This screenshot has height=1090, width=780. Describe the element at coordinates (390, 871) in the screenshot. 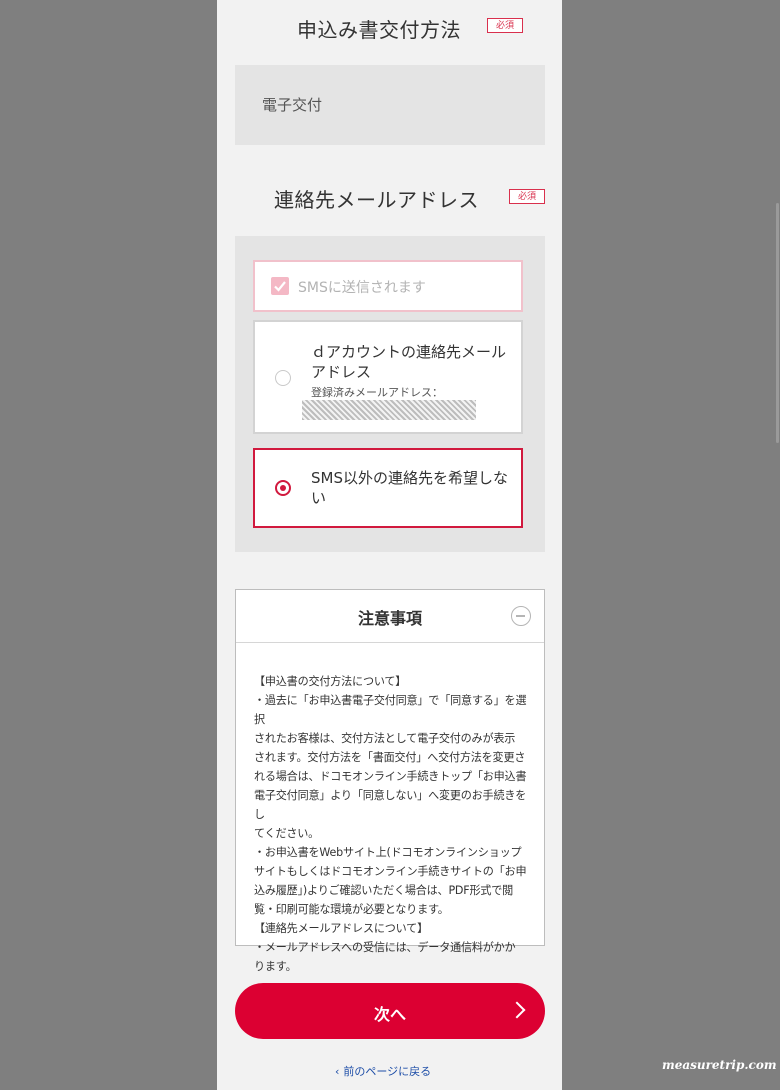

I see `notes-line: サイトもしくはドコモオンライン手続きサイトの「お申` at that location.